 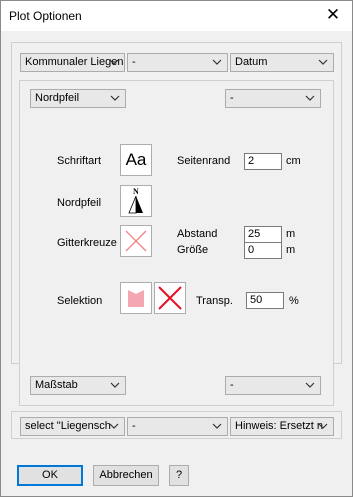 I want to click on seitenrand-label: Seitenrand, so click(x=204, y=161).